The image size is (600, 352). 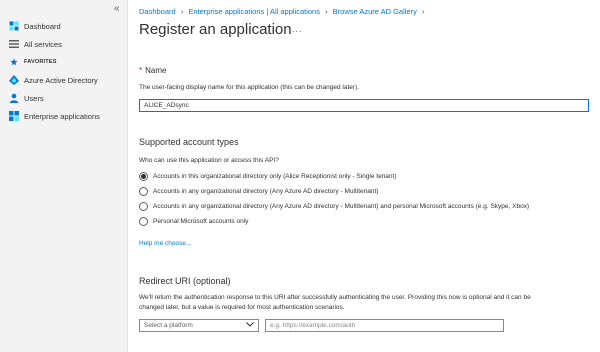 I want to click on apps-icon, so click(x=14, y=116).